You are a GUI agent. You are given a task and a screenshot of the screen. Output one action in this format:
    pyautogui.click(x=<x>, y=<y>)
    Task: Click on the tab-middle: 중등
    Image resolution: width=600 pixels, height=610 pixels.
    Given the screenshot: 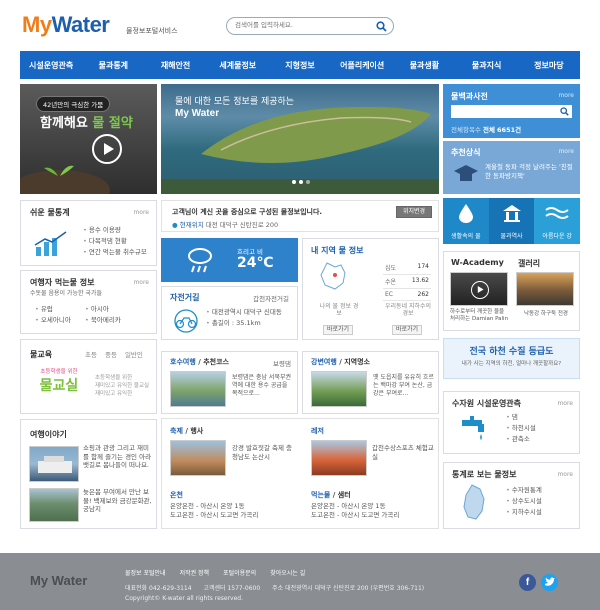 What is the action you would take?
    pyautogui.click(x=111, y=354)
    